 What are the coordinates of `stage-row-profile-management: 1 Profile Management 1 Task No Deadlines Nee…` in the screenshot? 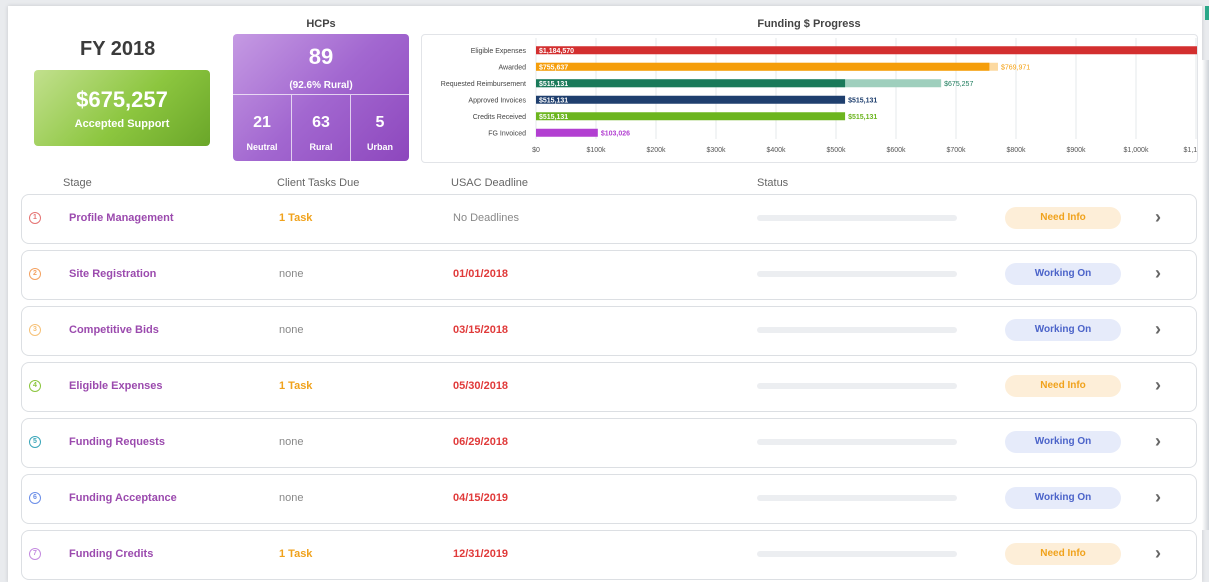 It's located at (609, 219).